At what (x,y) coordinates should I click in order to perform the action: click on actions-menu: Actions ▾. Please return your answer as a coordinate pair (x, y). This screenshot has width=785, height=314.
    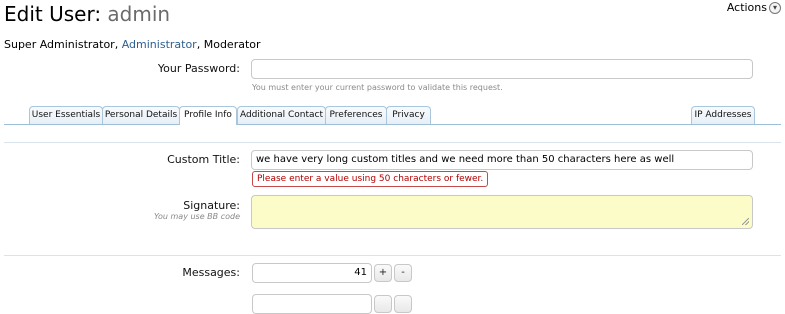
    Looking at the image, I should click on (754, 7).